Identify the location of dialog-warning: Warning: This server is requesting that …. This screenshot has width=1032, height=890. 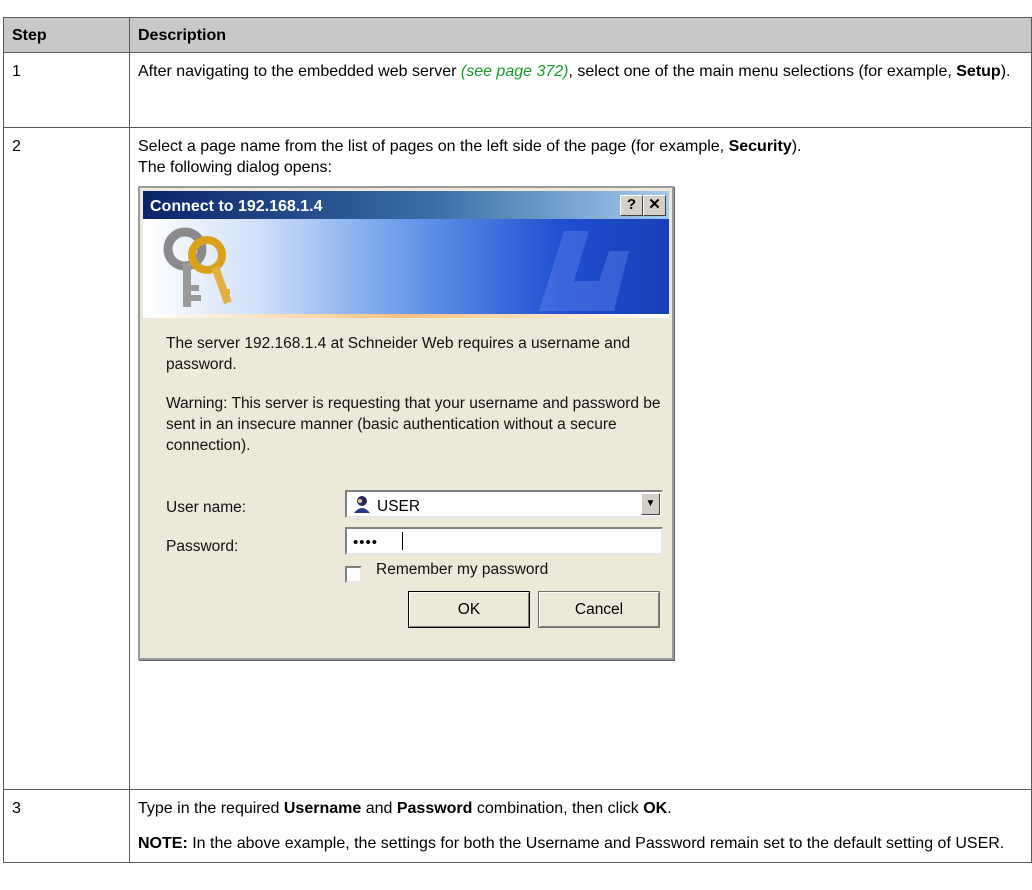
(413, 424).